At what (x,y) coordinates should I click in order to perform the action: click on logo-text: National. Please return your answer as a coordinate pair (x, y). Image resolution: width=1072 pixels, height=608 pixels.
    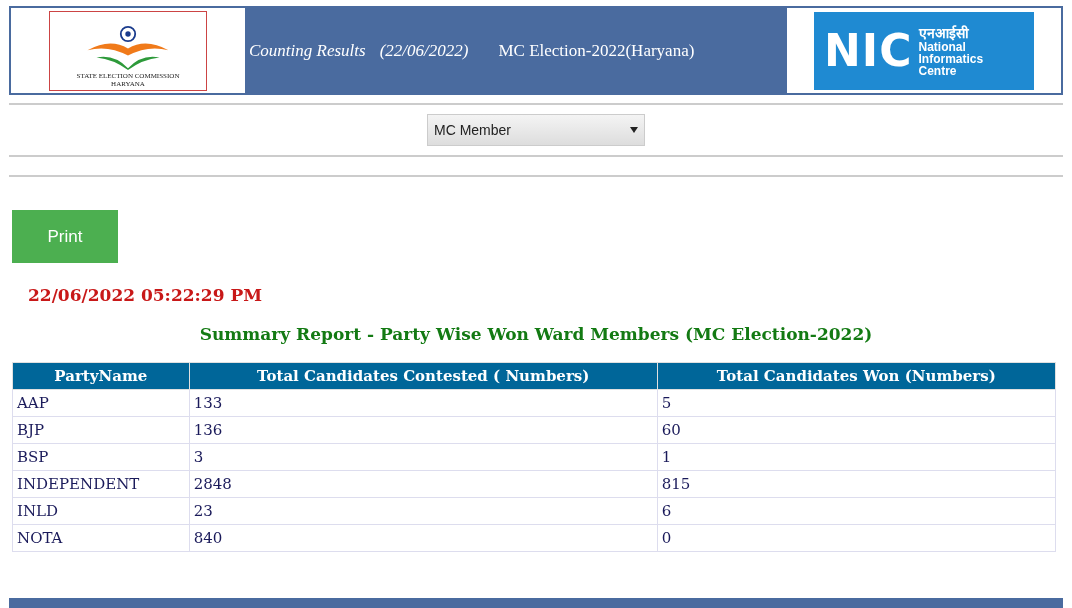
    Looking at the image, I should click on (942, 46).